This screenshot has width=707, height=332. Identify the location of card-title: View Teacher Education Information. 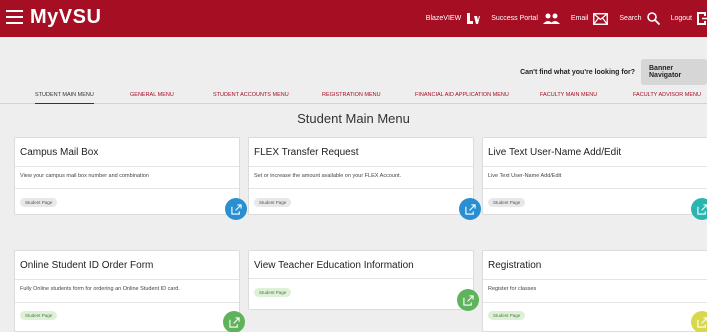
(334, 265).